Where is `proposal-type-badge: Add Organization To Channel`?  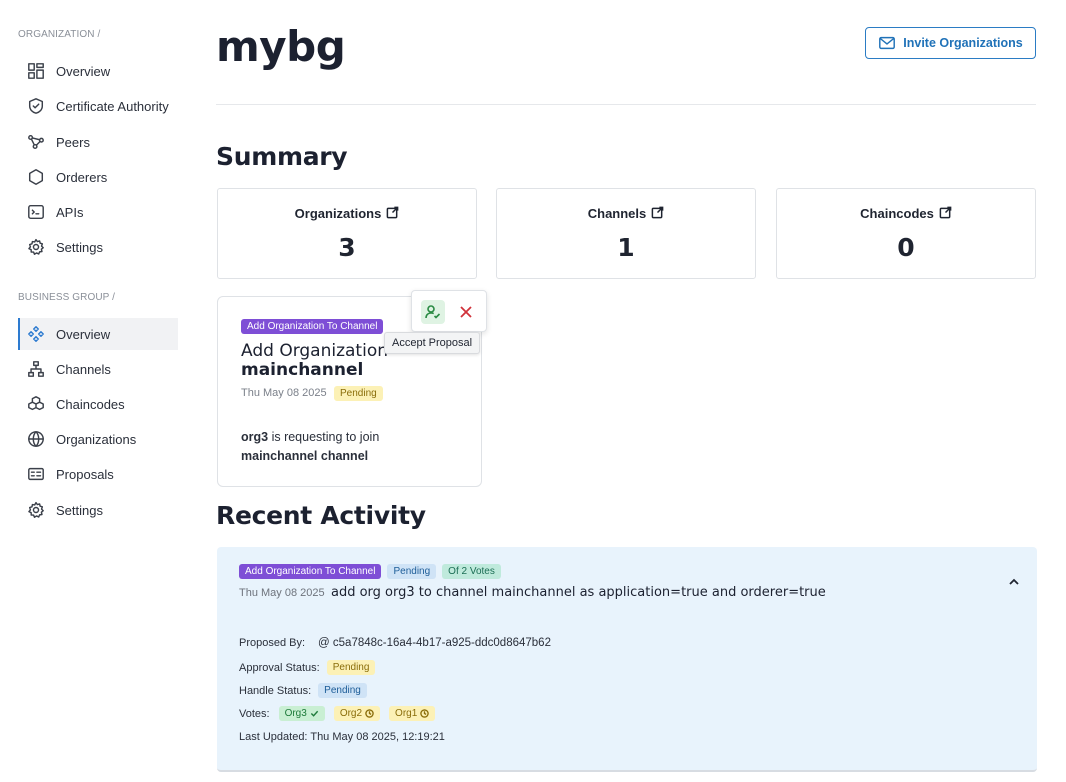
proposal-type-badge: Add Organization To Channel is located at coordinates (312, 326).